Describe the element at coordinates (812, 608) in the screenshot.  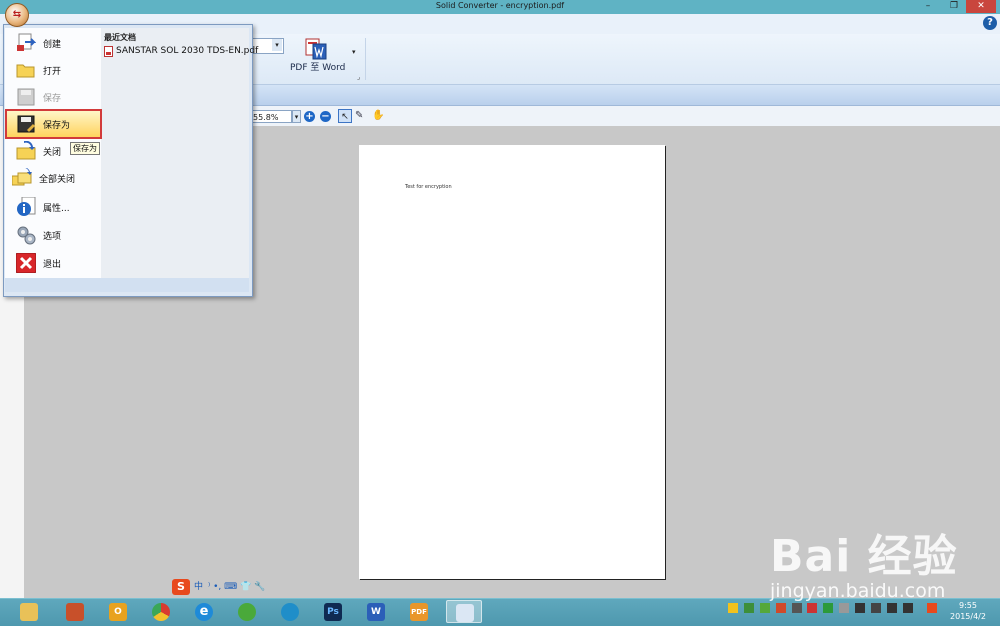
I see `network-warning-icon` at that location.